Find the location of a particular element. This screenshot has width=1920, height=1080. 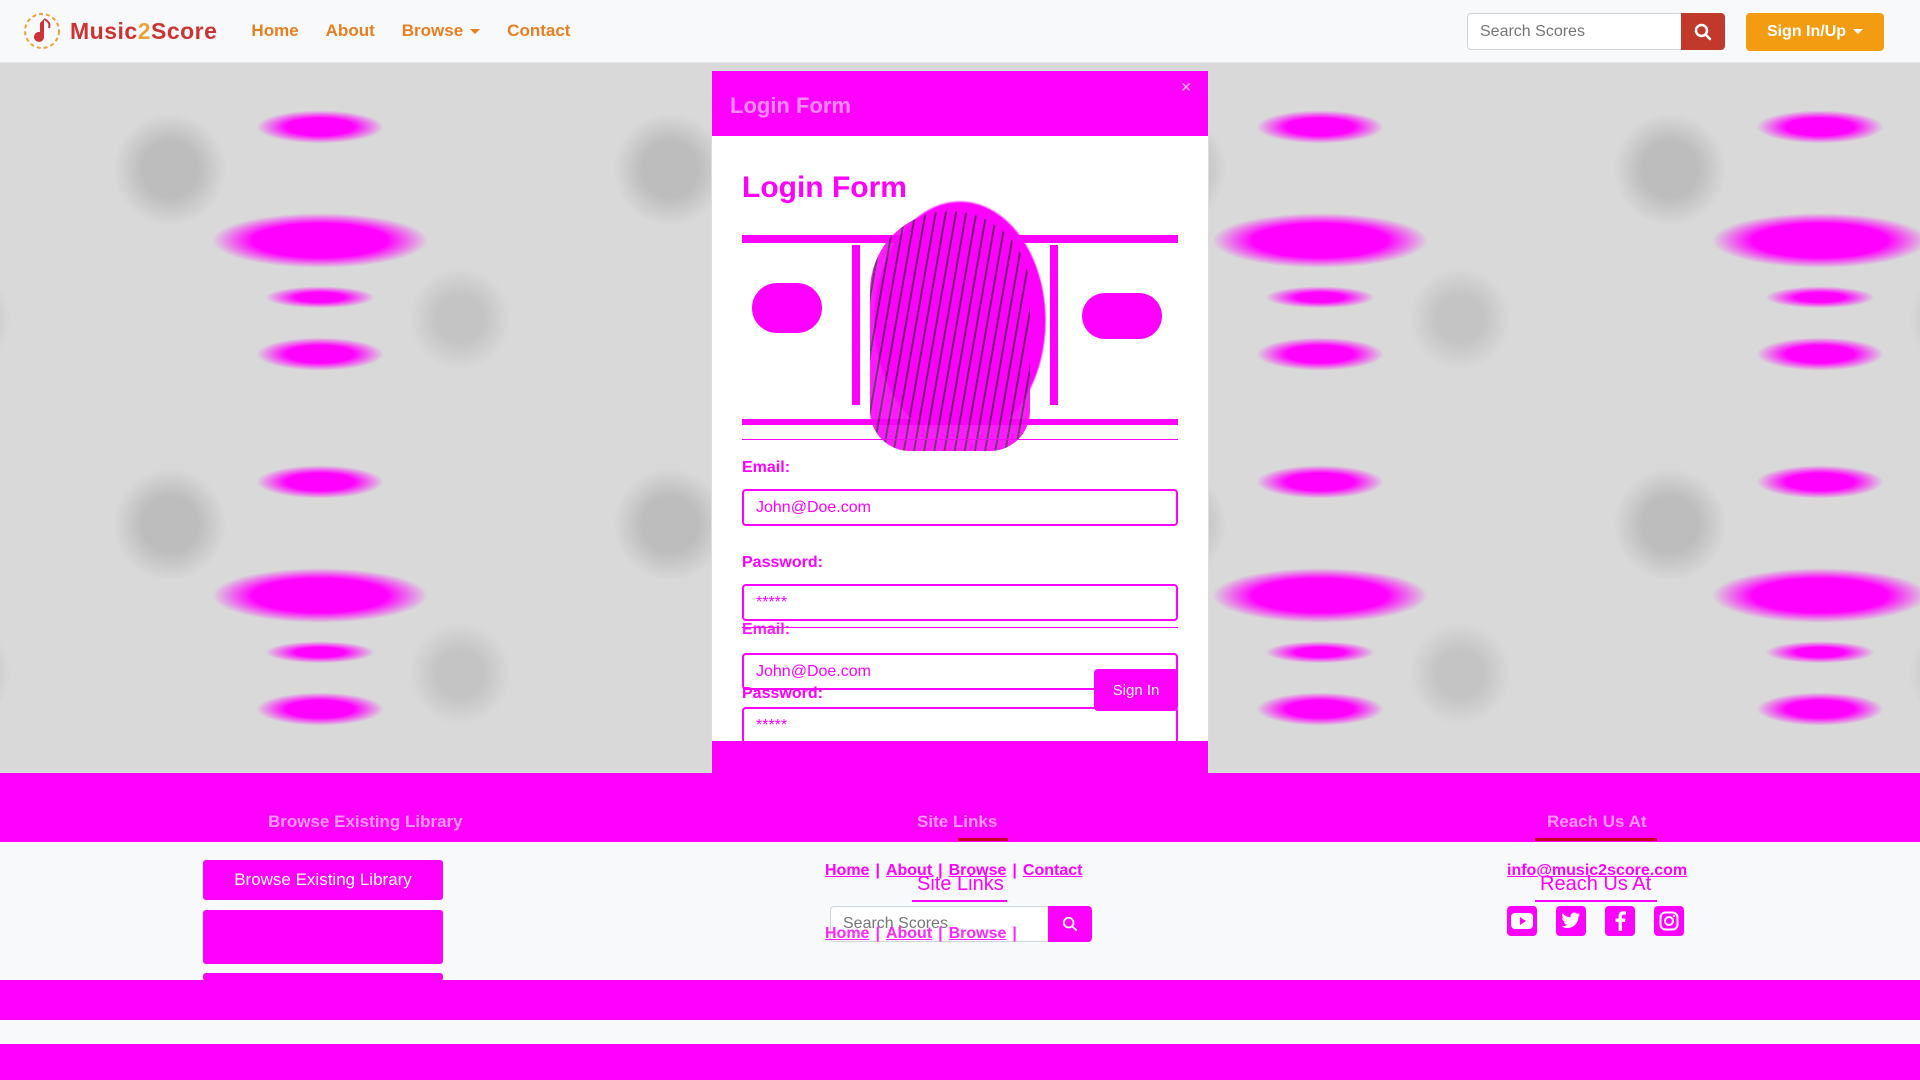

reach-us-underline is located at coordinates (1596, 839).